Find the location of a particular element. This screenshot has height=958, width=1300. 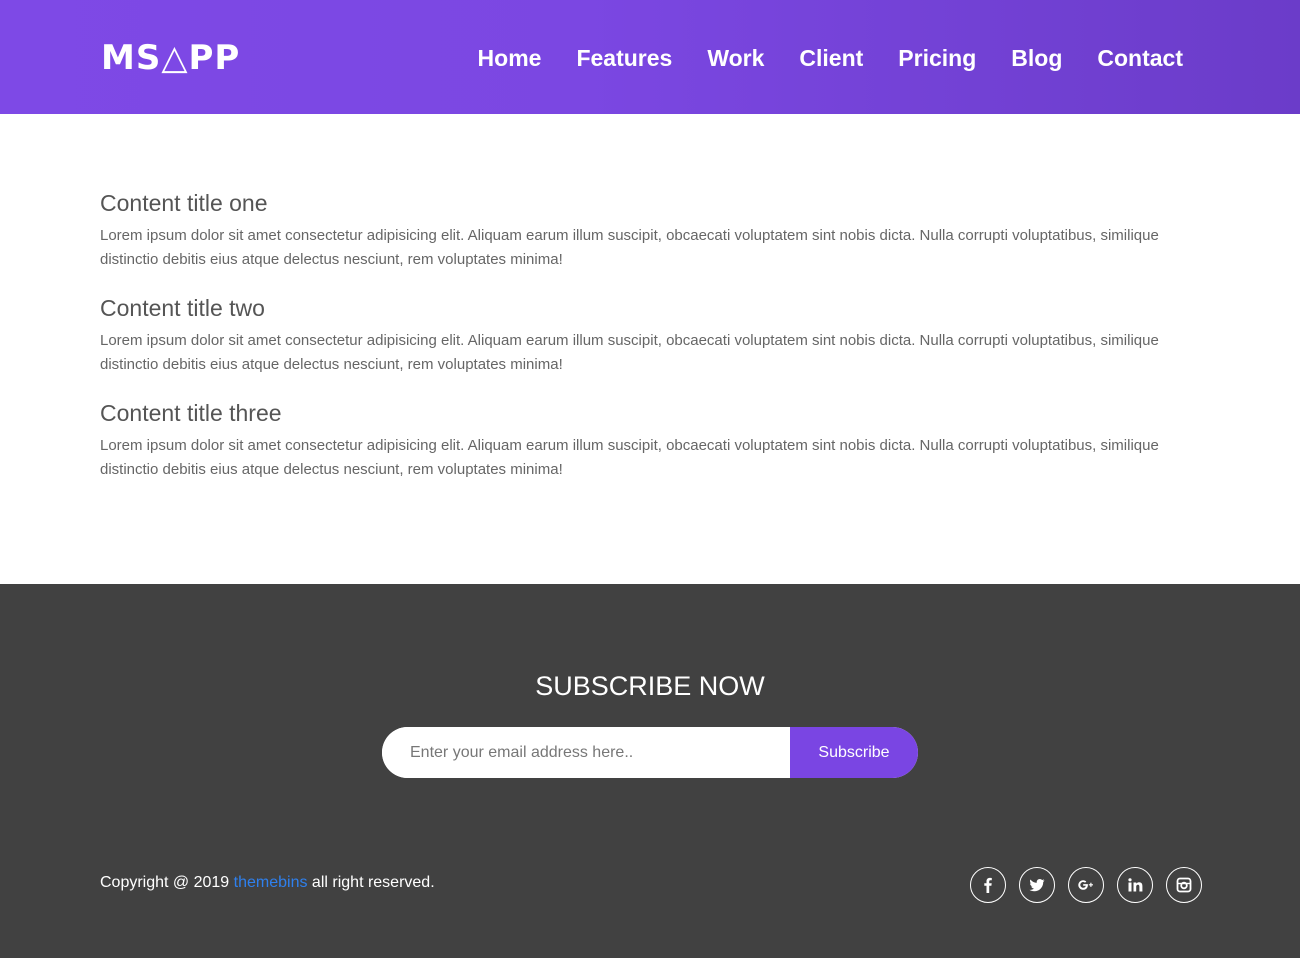

twitter-glyph is located at coordinates (1037, 885).